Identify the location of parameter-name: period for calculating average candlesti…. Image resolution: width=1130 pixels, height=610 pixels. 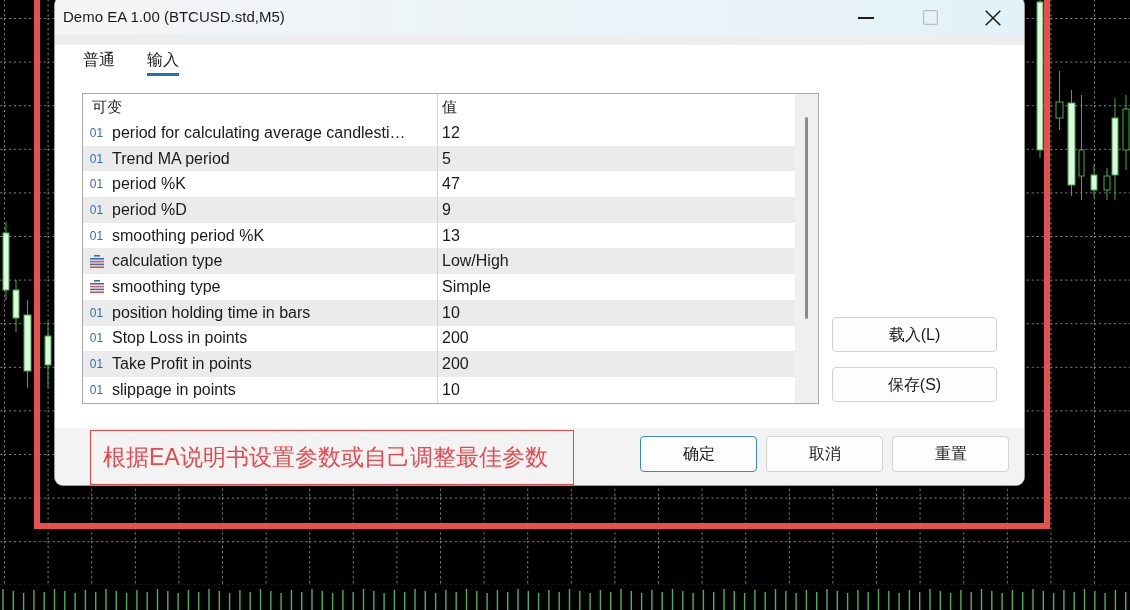
(259, 132).